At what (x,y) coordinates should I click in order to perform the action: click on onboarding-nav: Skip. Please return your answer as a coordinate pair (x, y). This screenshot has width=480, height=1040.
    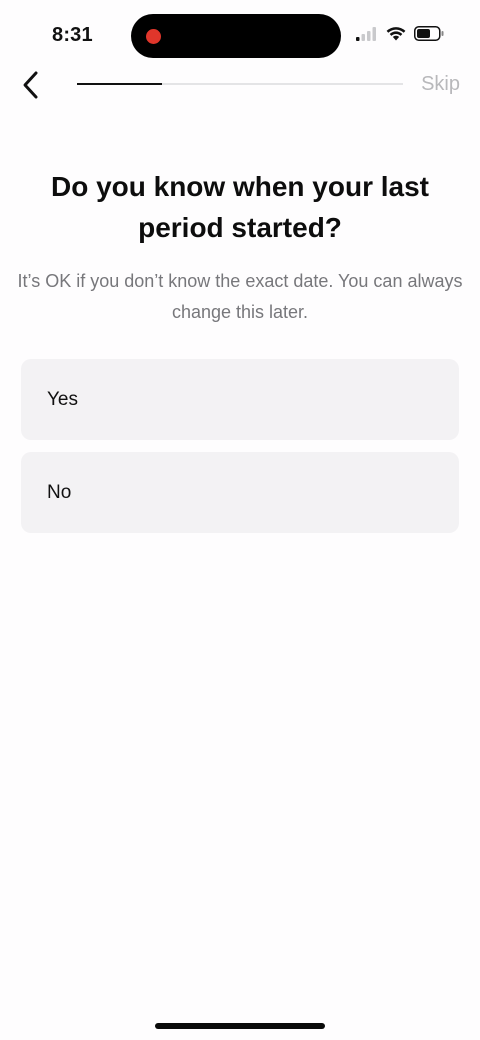
    Looking at the image, I should click on (240, 85).